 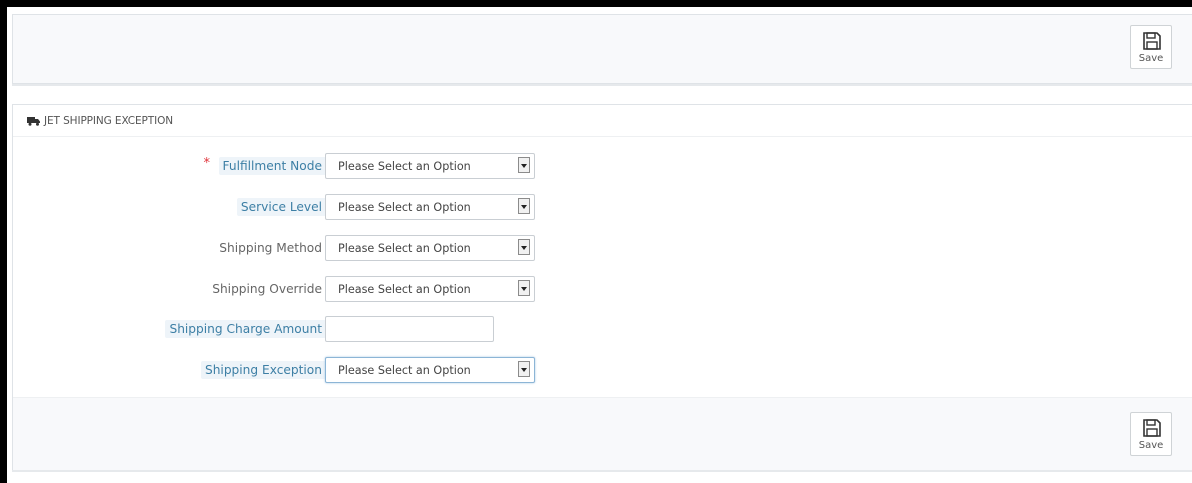 What do you see at coordinates (404, 289) in the screenshot?
I see `shipping-override-value: Please Select an Option` at bounding box center [404, 289].